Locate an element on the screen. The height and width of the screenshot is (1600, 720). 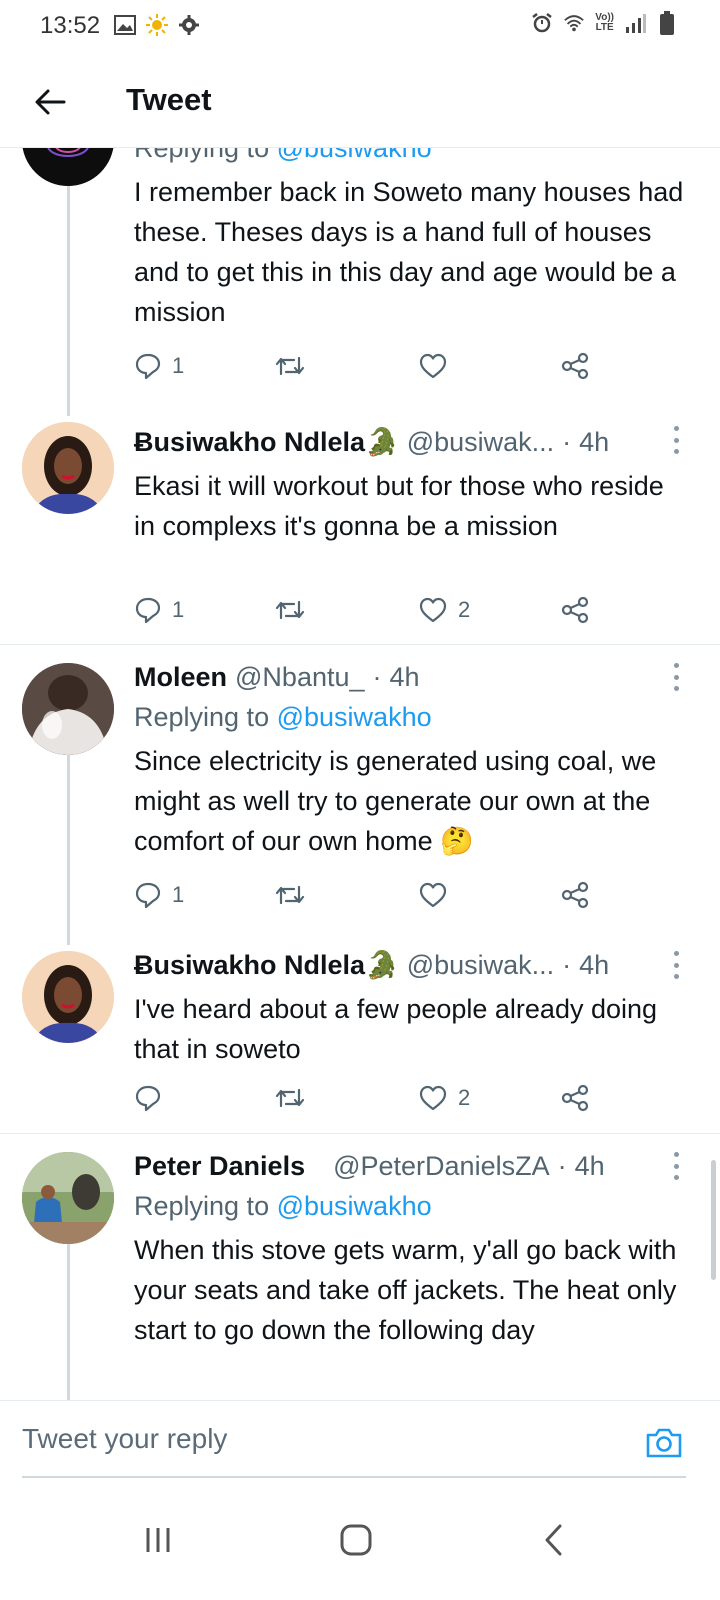
tweet-header: Ƀusiwakho Ndlela🐊 @busiwak... · 4h is located at coordinates (413, 442).